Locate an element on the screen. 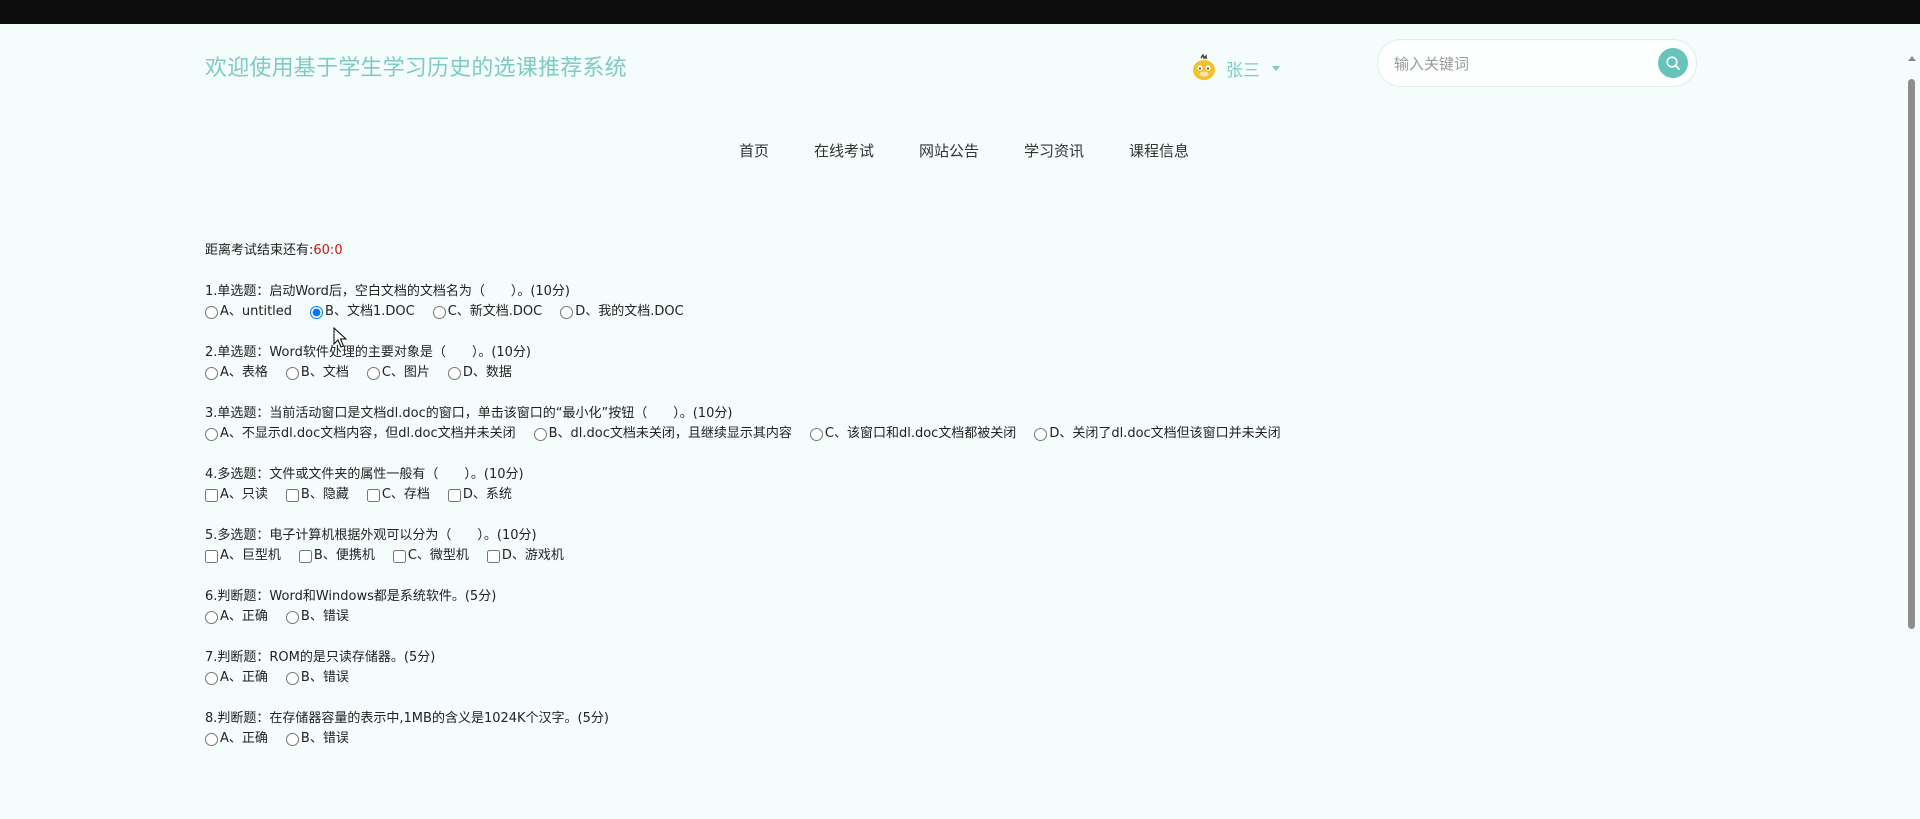 Image resolution: width=1920 pixels, height=819 pixels. top-black-bar is located at coordinates (960, 12).